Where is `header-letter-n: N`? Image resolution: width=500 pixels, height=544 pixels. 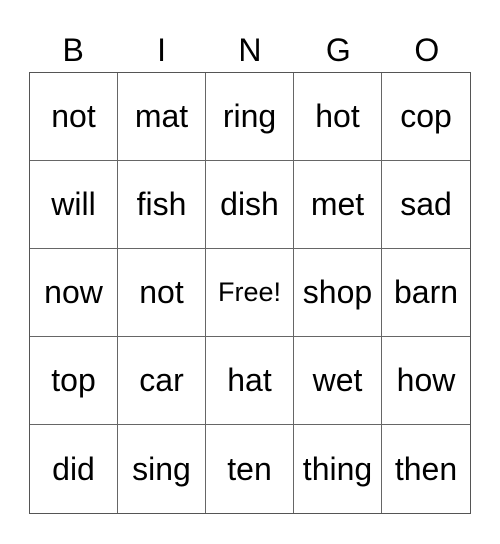 header-letter-n: N is located at coordinates (250, 50).